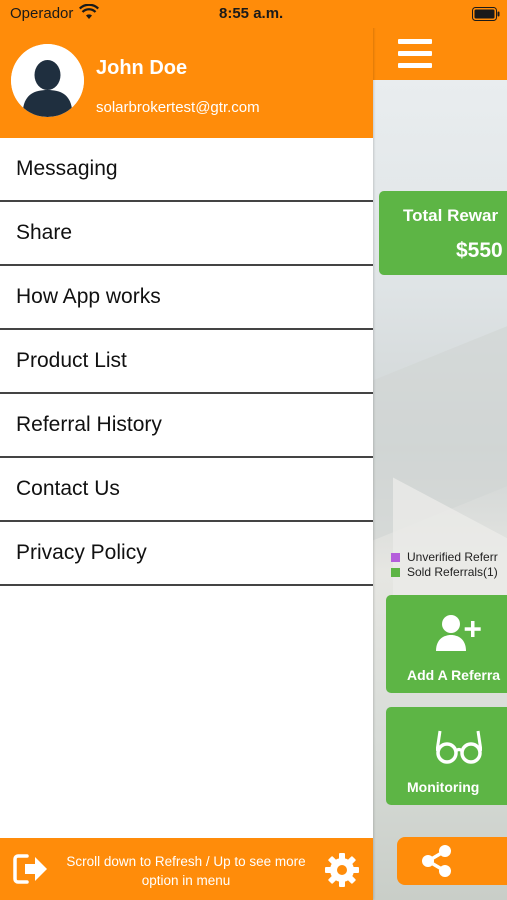 The width and height of the screenshot is (507, 900). I want to click on status-bar: Operador 8:55 a.m., so click(253, 14).